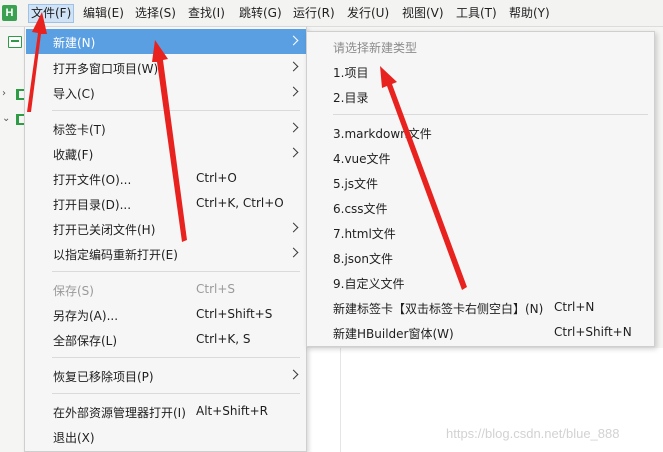 The image size is (663, 452). What do you see at coordinates (14, 120) in the screenshot?
I see `project-tree-row: ⌄` at bounding box center [14, 120].